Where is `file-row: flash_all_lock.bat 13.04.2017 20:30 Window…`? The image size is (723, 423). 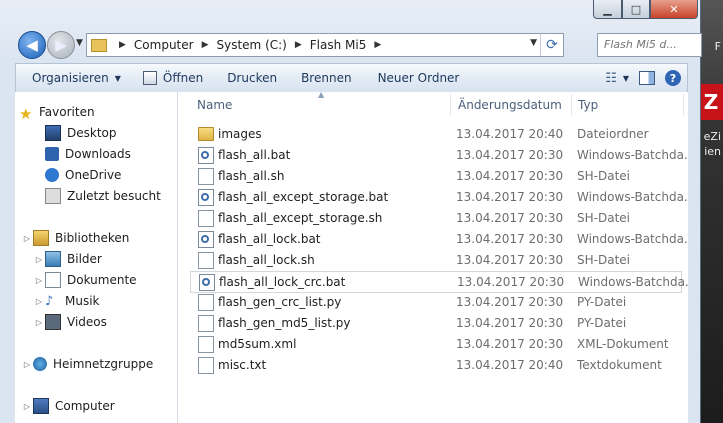 file-row: flash_all_lock.bat 13.04.2017 20:30 Window… is located at coordinates (439, 239).